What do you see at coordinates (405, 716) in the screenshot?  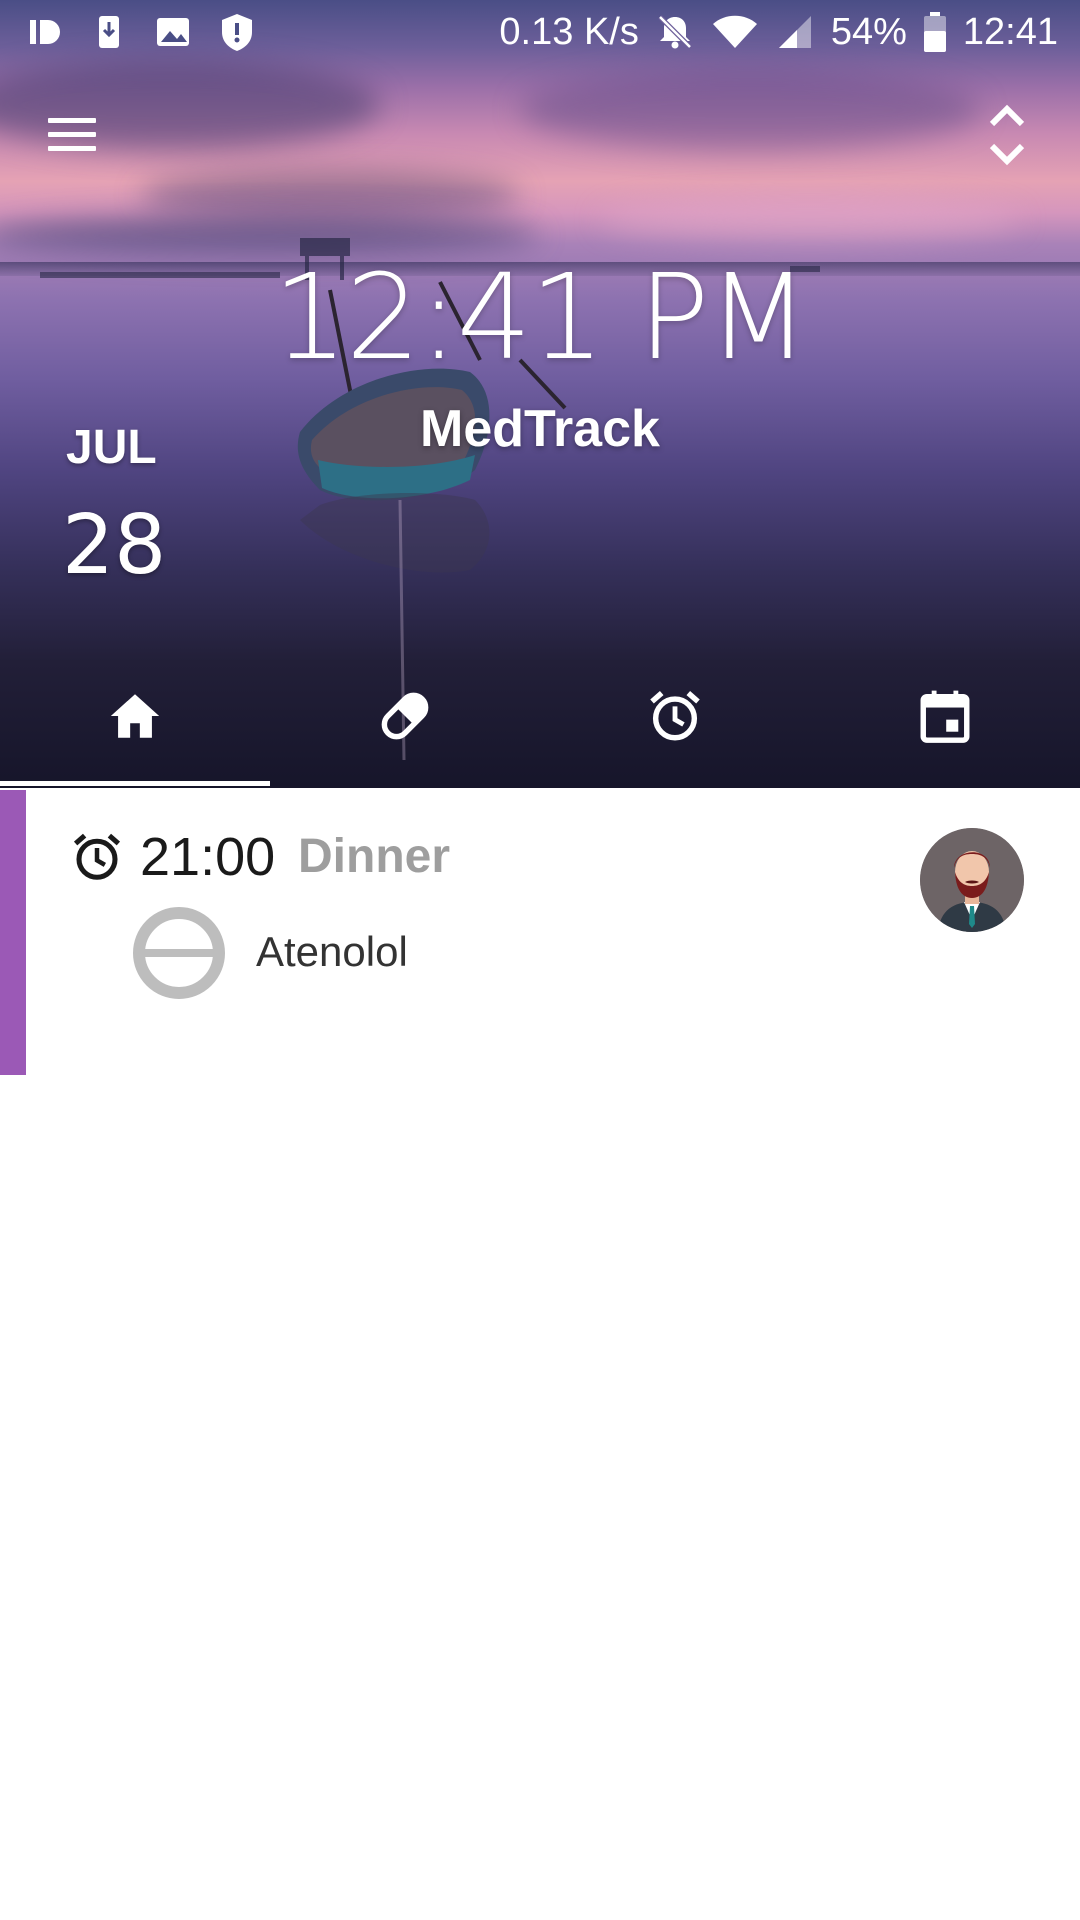 I see `pill-icon` at bounding box center [405, 716].